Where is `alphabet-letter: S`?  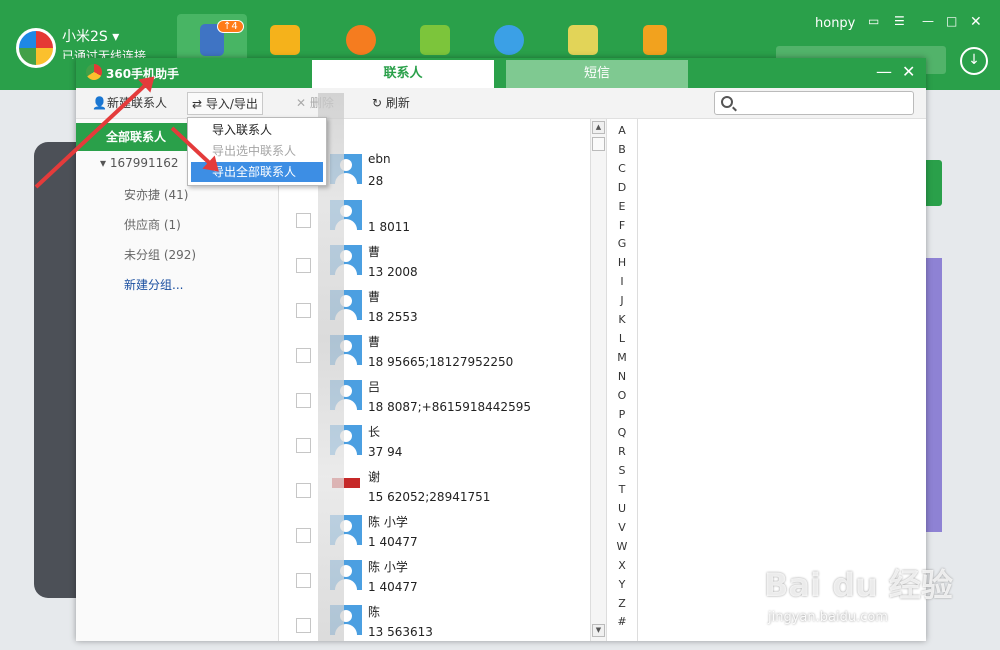
alphabet-letter: S is located at coordinates (622, 470).